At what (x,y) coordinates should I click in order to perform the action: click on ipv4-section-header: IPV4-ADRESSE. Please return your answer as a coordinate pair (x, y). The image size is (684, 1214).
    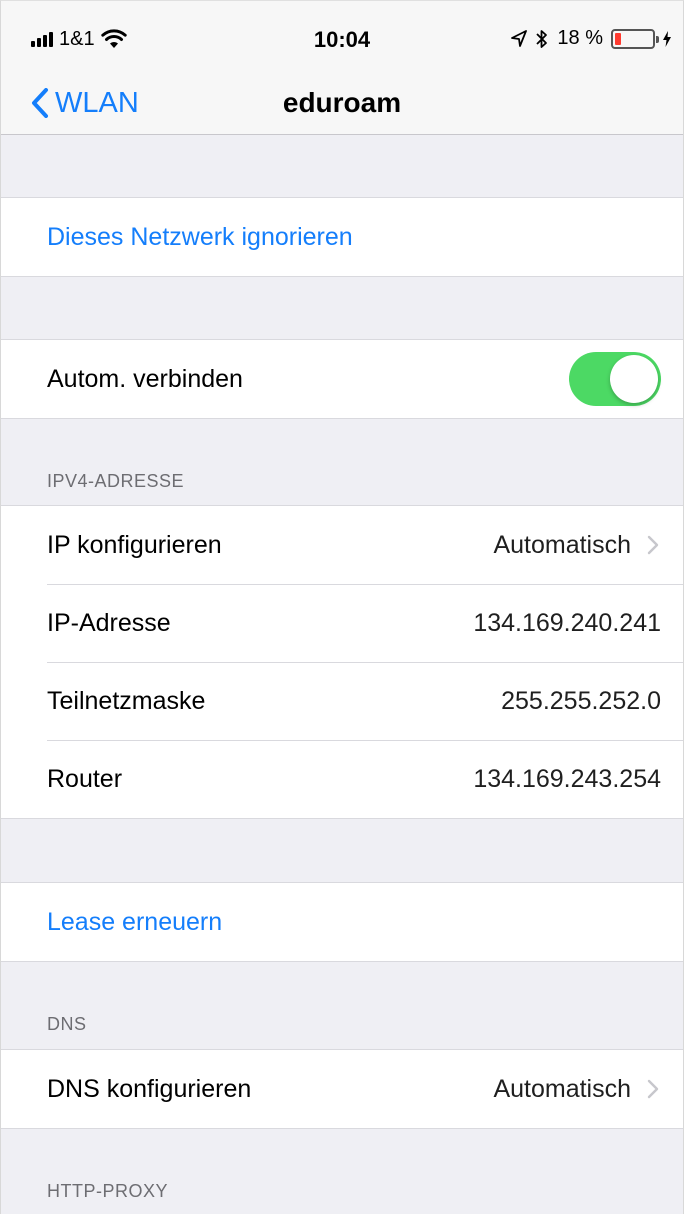
    Looking at the image, I should click on (116, 481).